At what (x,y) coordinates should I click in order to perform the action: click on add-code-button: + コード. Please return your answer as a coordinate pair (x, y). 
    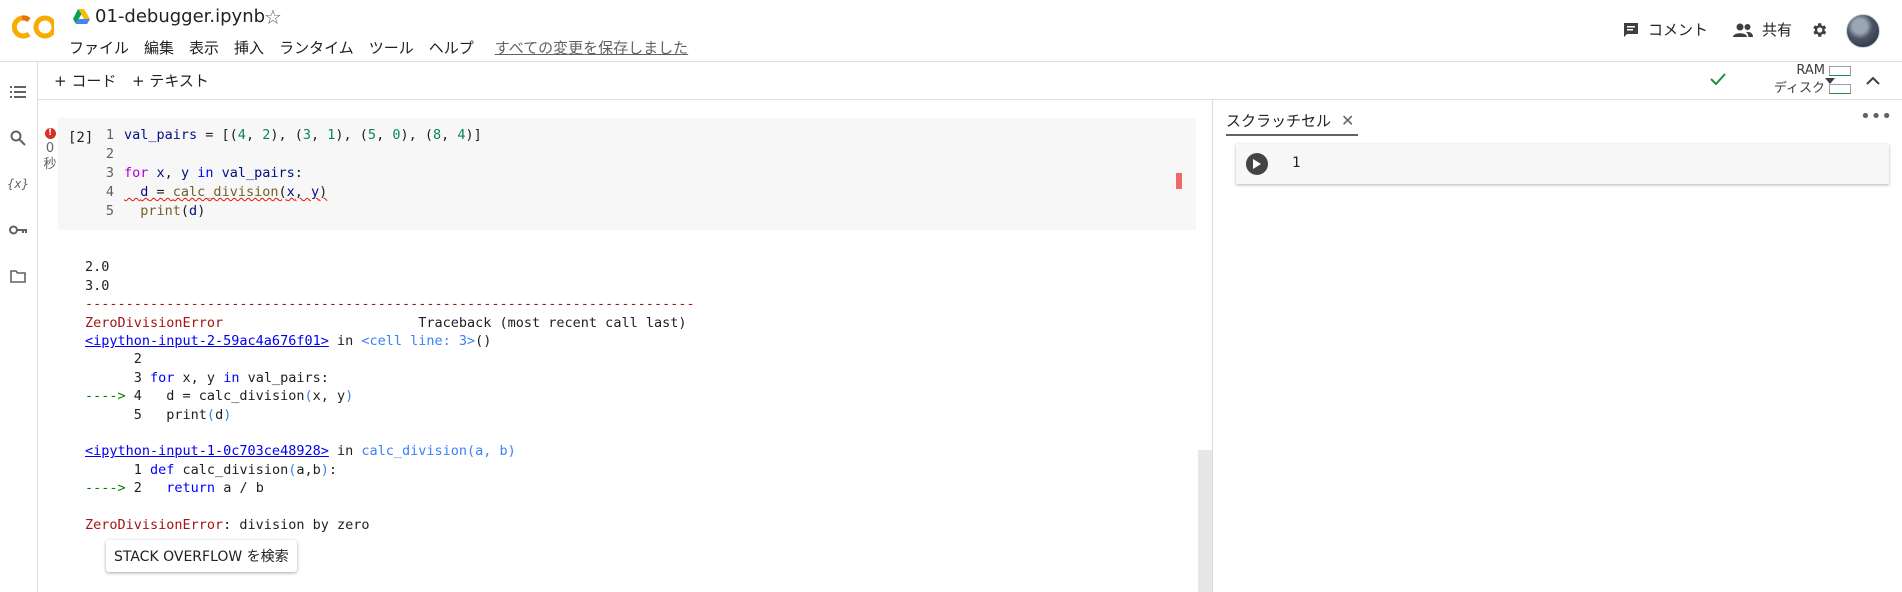
    Looking at the image, I should click on (85, 80).